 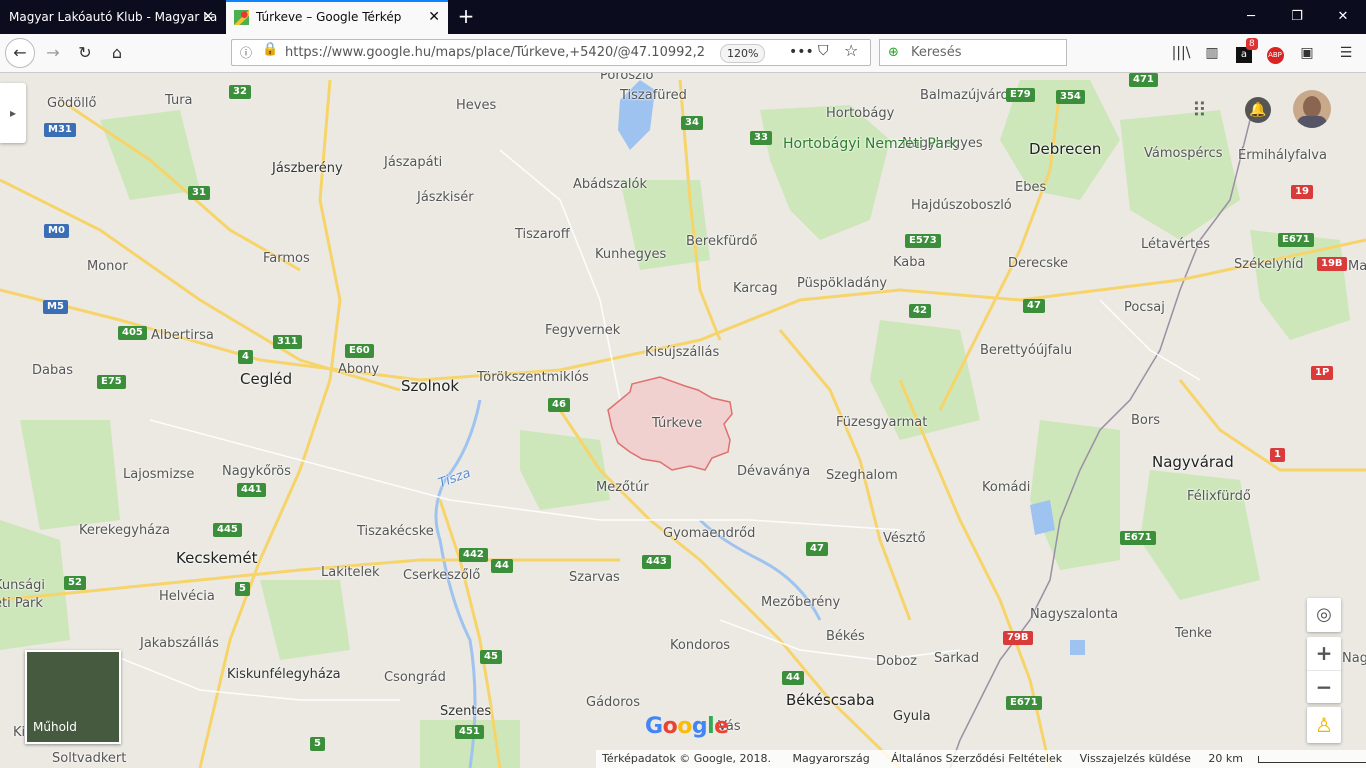 I want to click on terms-link: Általános Szerződési Feltételek, so click(x=976, y=758).